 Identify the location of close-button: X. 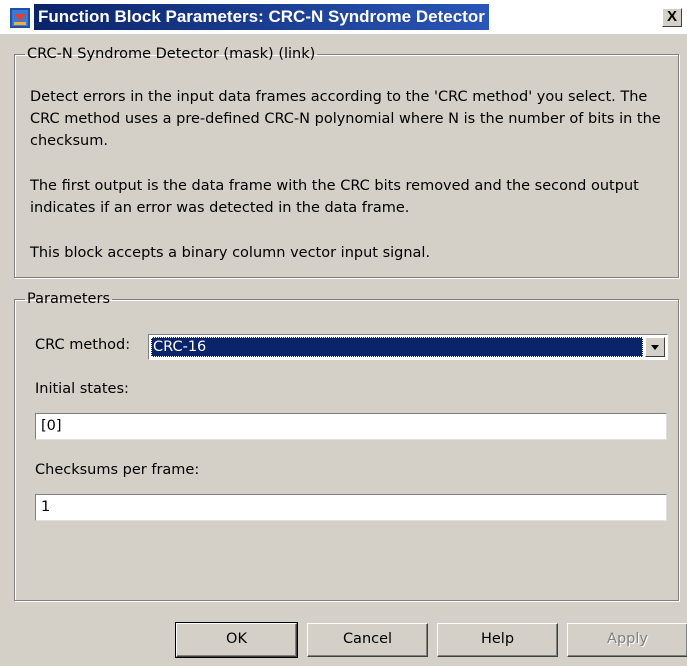
(672, 17).